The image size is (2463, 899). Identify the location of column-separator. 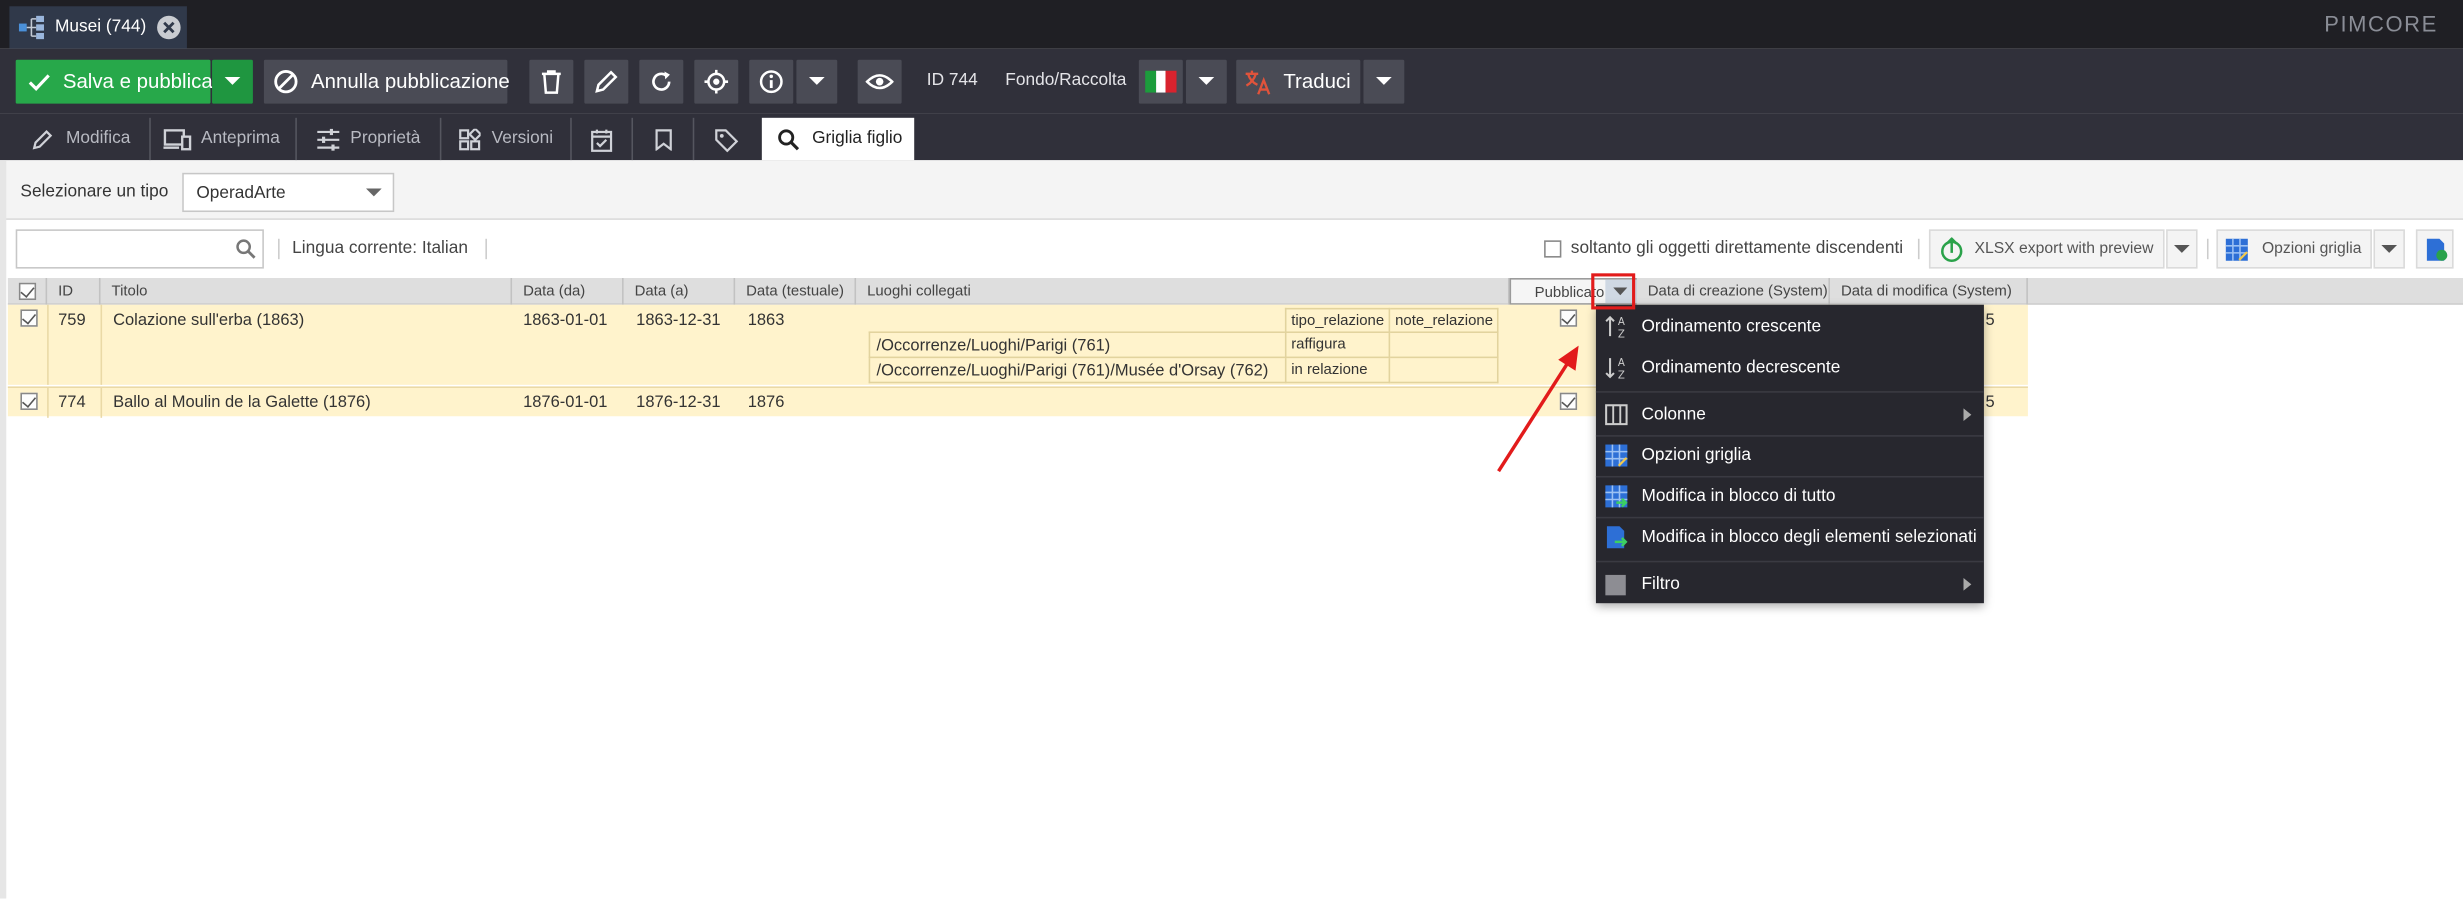
(101, 402).